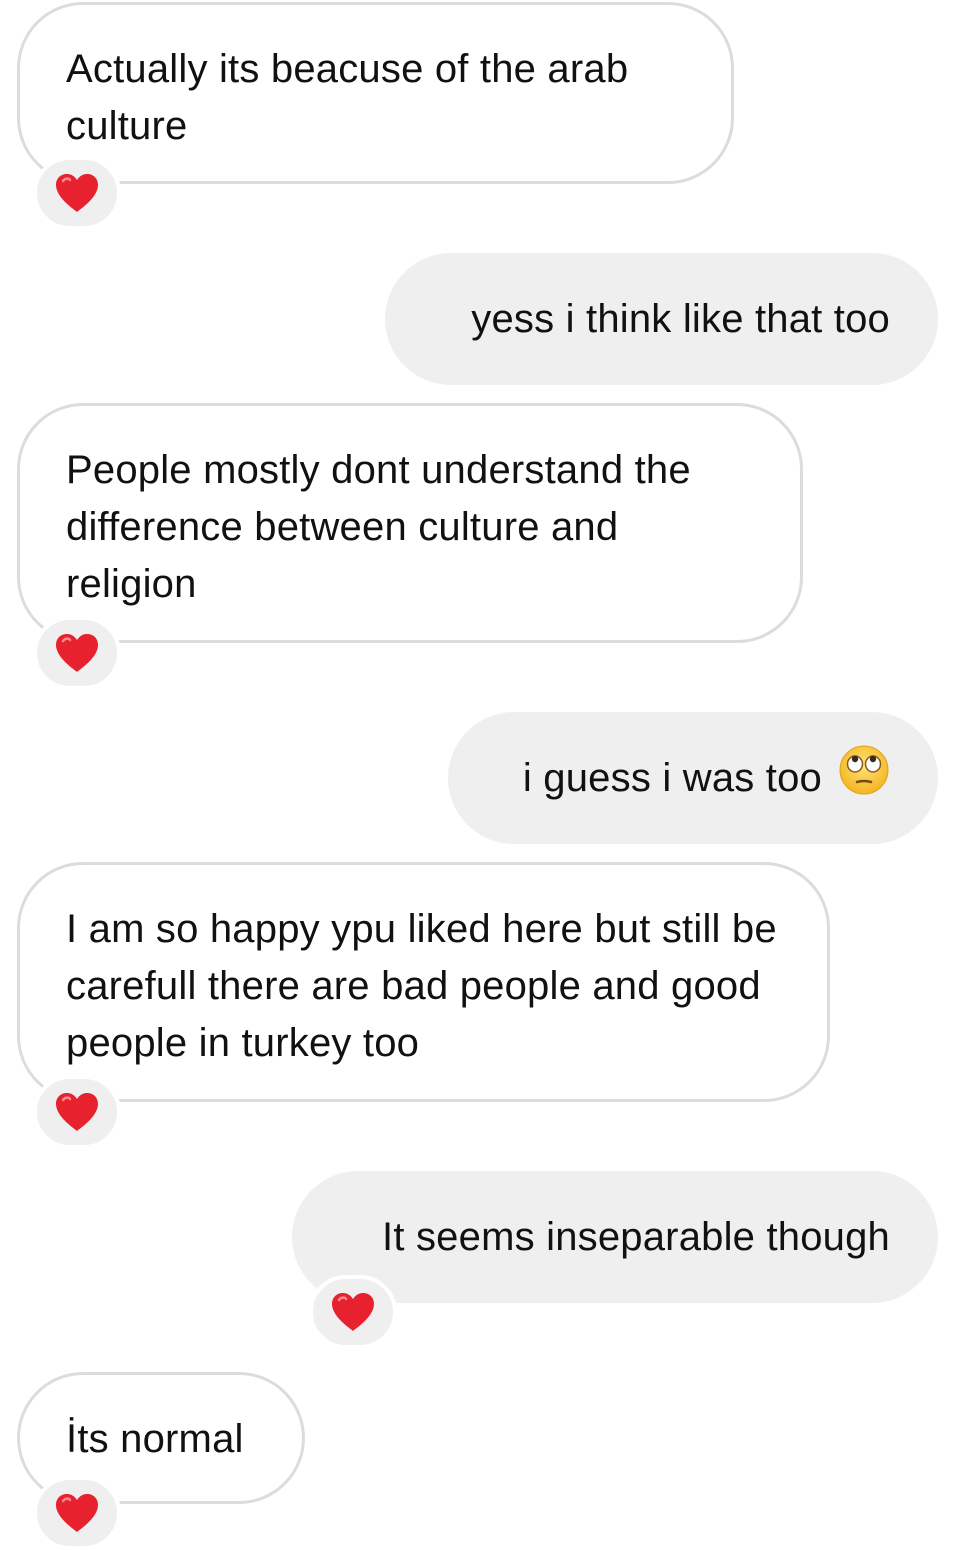 This screenshot has width=974, height=1550. What do you see at coordinates (864, 778) in the screenshot?
I see `face-with-rolling-eyes-icon` at bounding box center [864, 778].